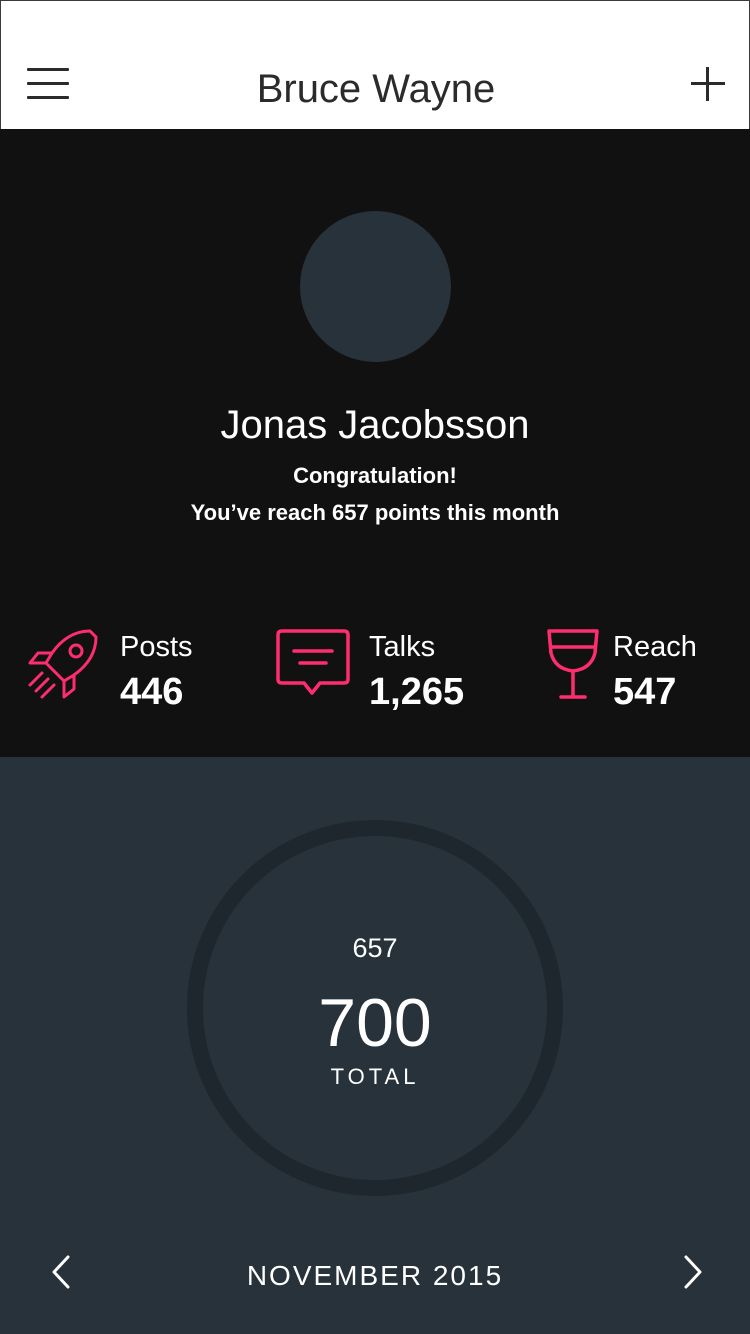 Image resolution: width=750 pixels, height=1334 pixels. Describe the element at coordinates (402, 647) in the screenshot. I see `stat-label: Talks` at that location.